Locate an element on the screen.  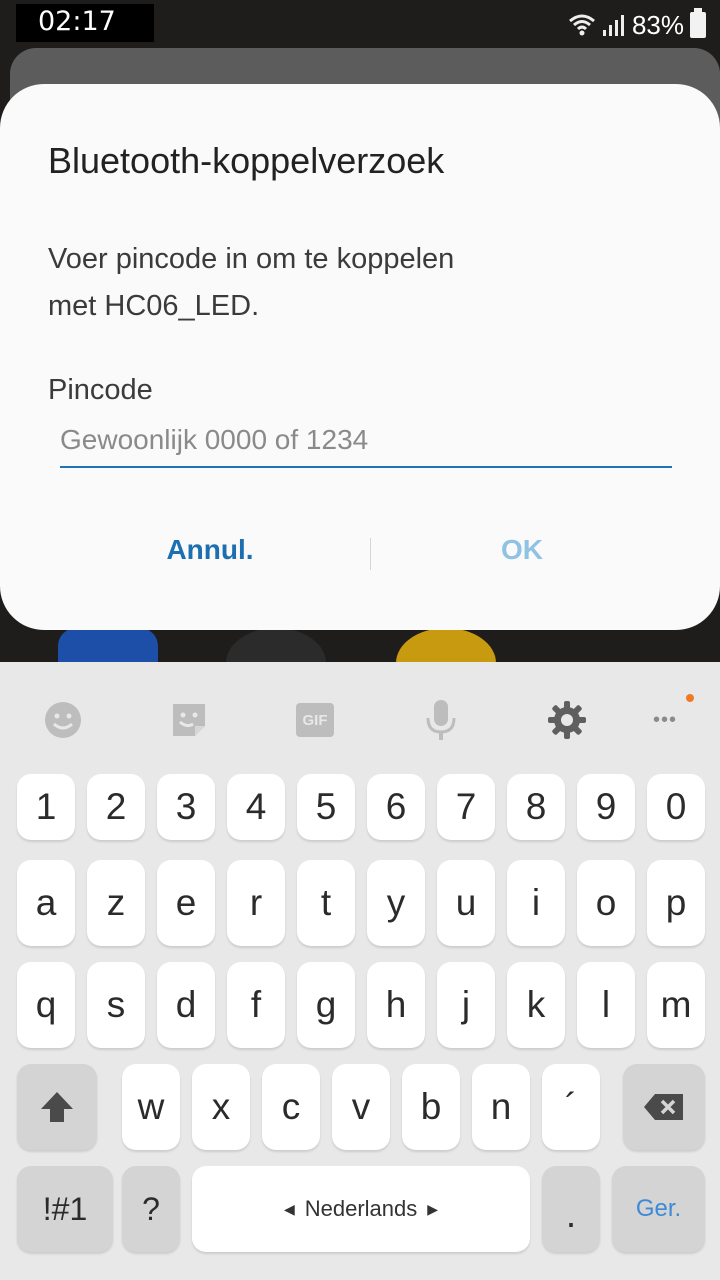
key-7: 7 is located at coordinates (466, 807).